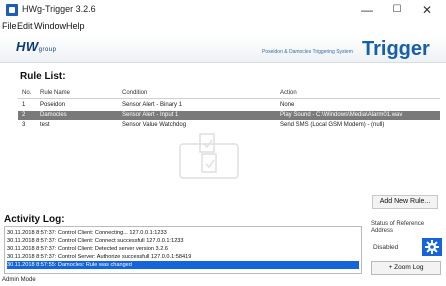  Describe the element at coordinates (287, 105) in the screenshot. I see `rule-action: None` at that location.